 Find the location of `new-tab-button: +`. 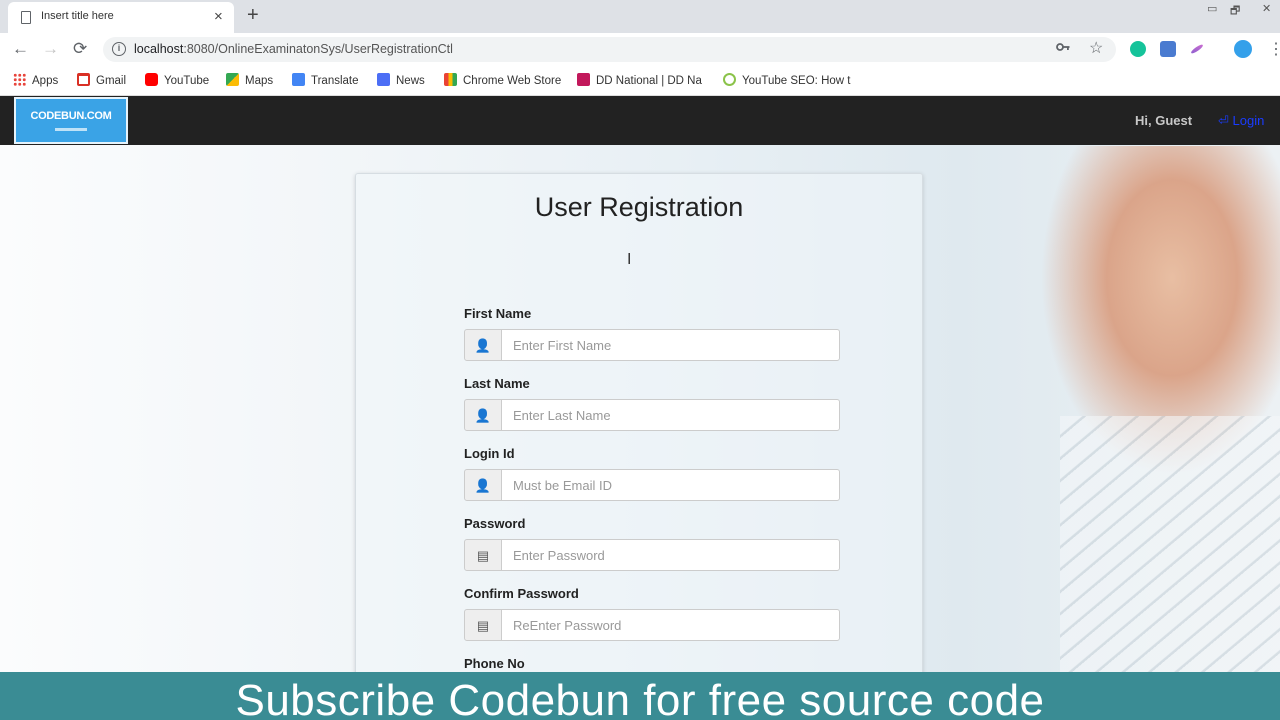

new-tab-button: + is located at coordinates (253, 15).